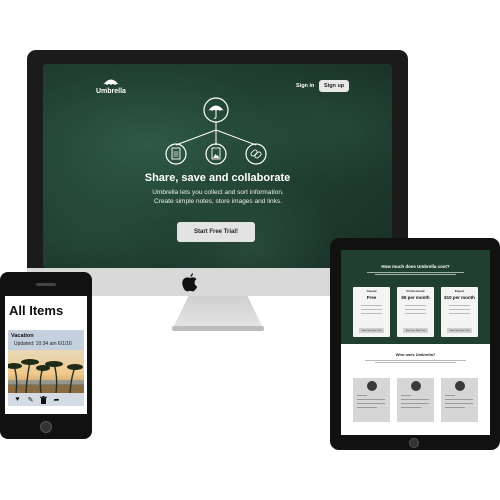 The height and width of the screenshot is (500, 500). Describe the element at coordinates (415, 361) in the screenshot. I see `who-uses-subtitle` at that location.